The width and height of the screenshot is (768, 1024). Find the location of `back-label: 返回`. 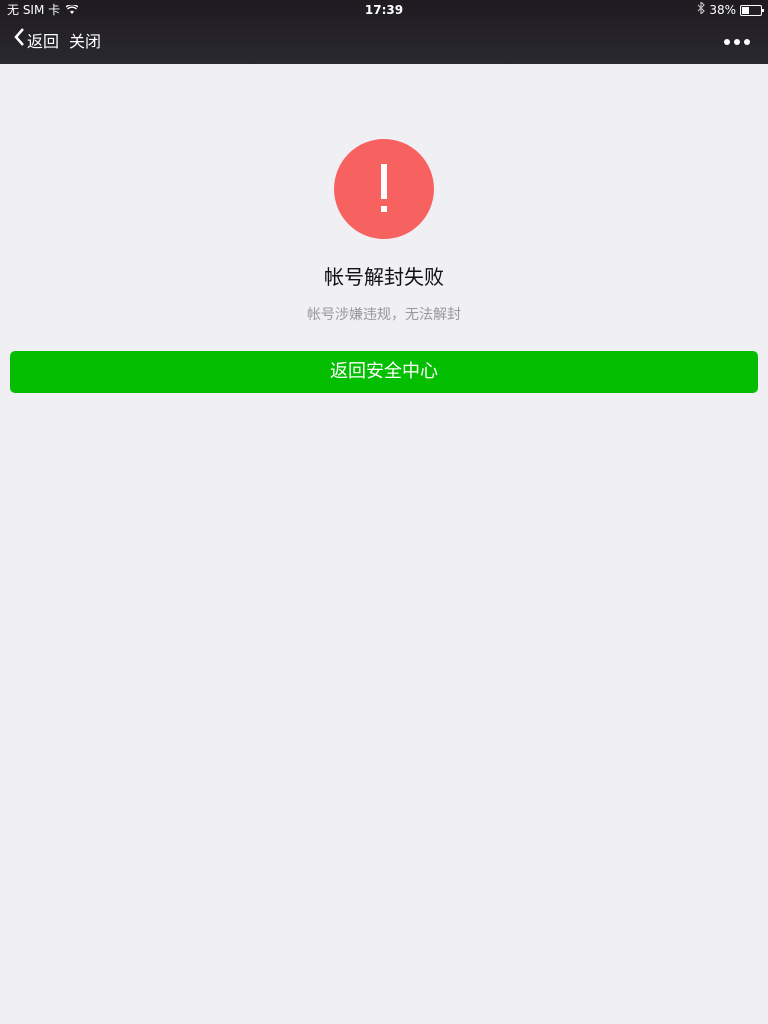

back-label: 返回 is located at coordinates (43, 41).